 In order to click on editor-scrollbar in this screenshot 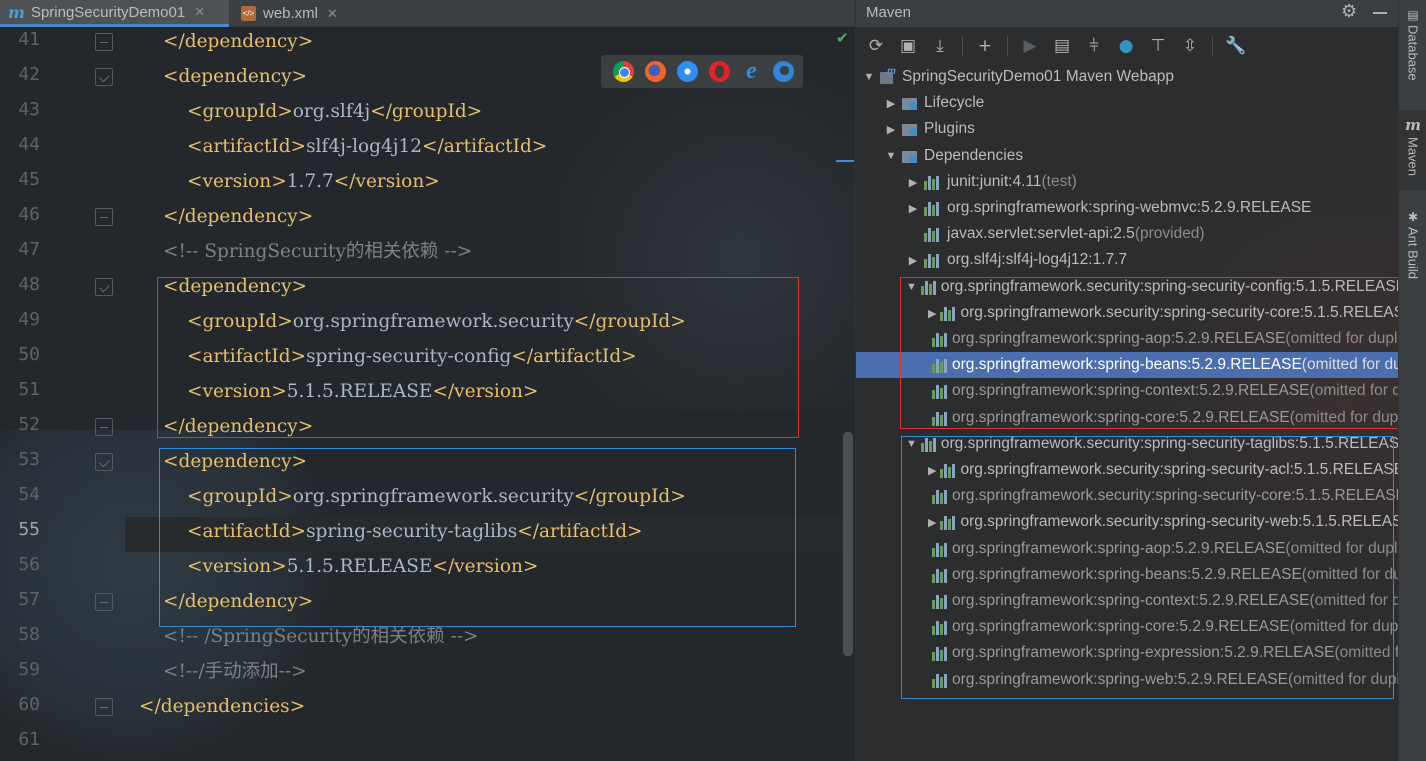, I will do `click(848, 544)`.